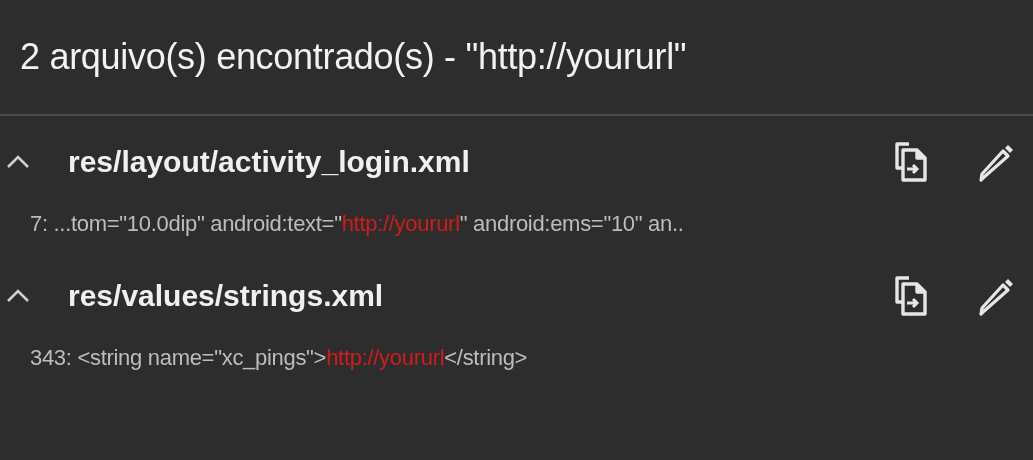 This screenshot has width=1033, height=460. What do you see at coordinates (516, 224) in the screenshot?
I see `match-line: 7: ...tom="10.0dip" android:text="http://yoururl" android:ems="10" an..` at bounding box center [516, 224].